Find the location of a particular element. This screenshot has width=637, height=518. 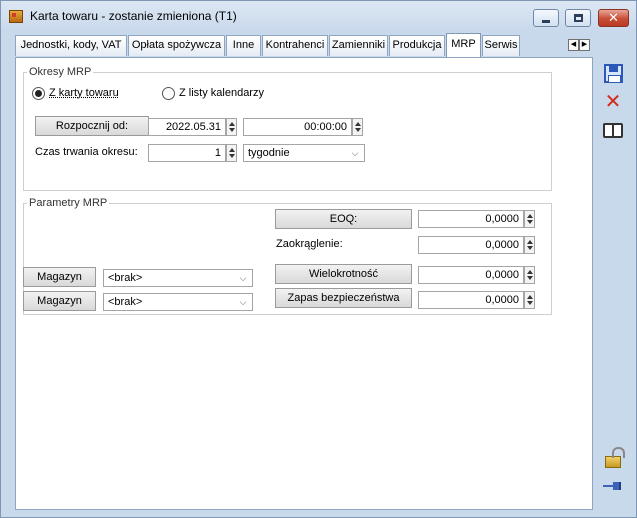

pin-button is located at coordinates (613, 486).